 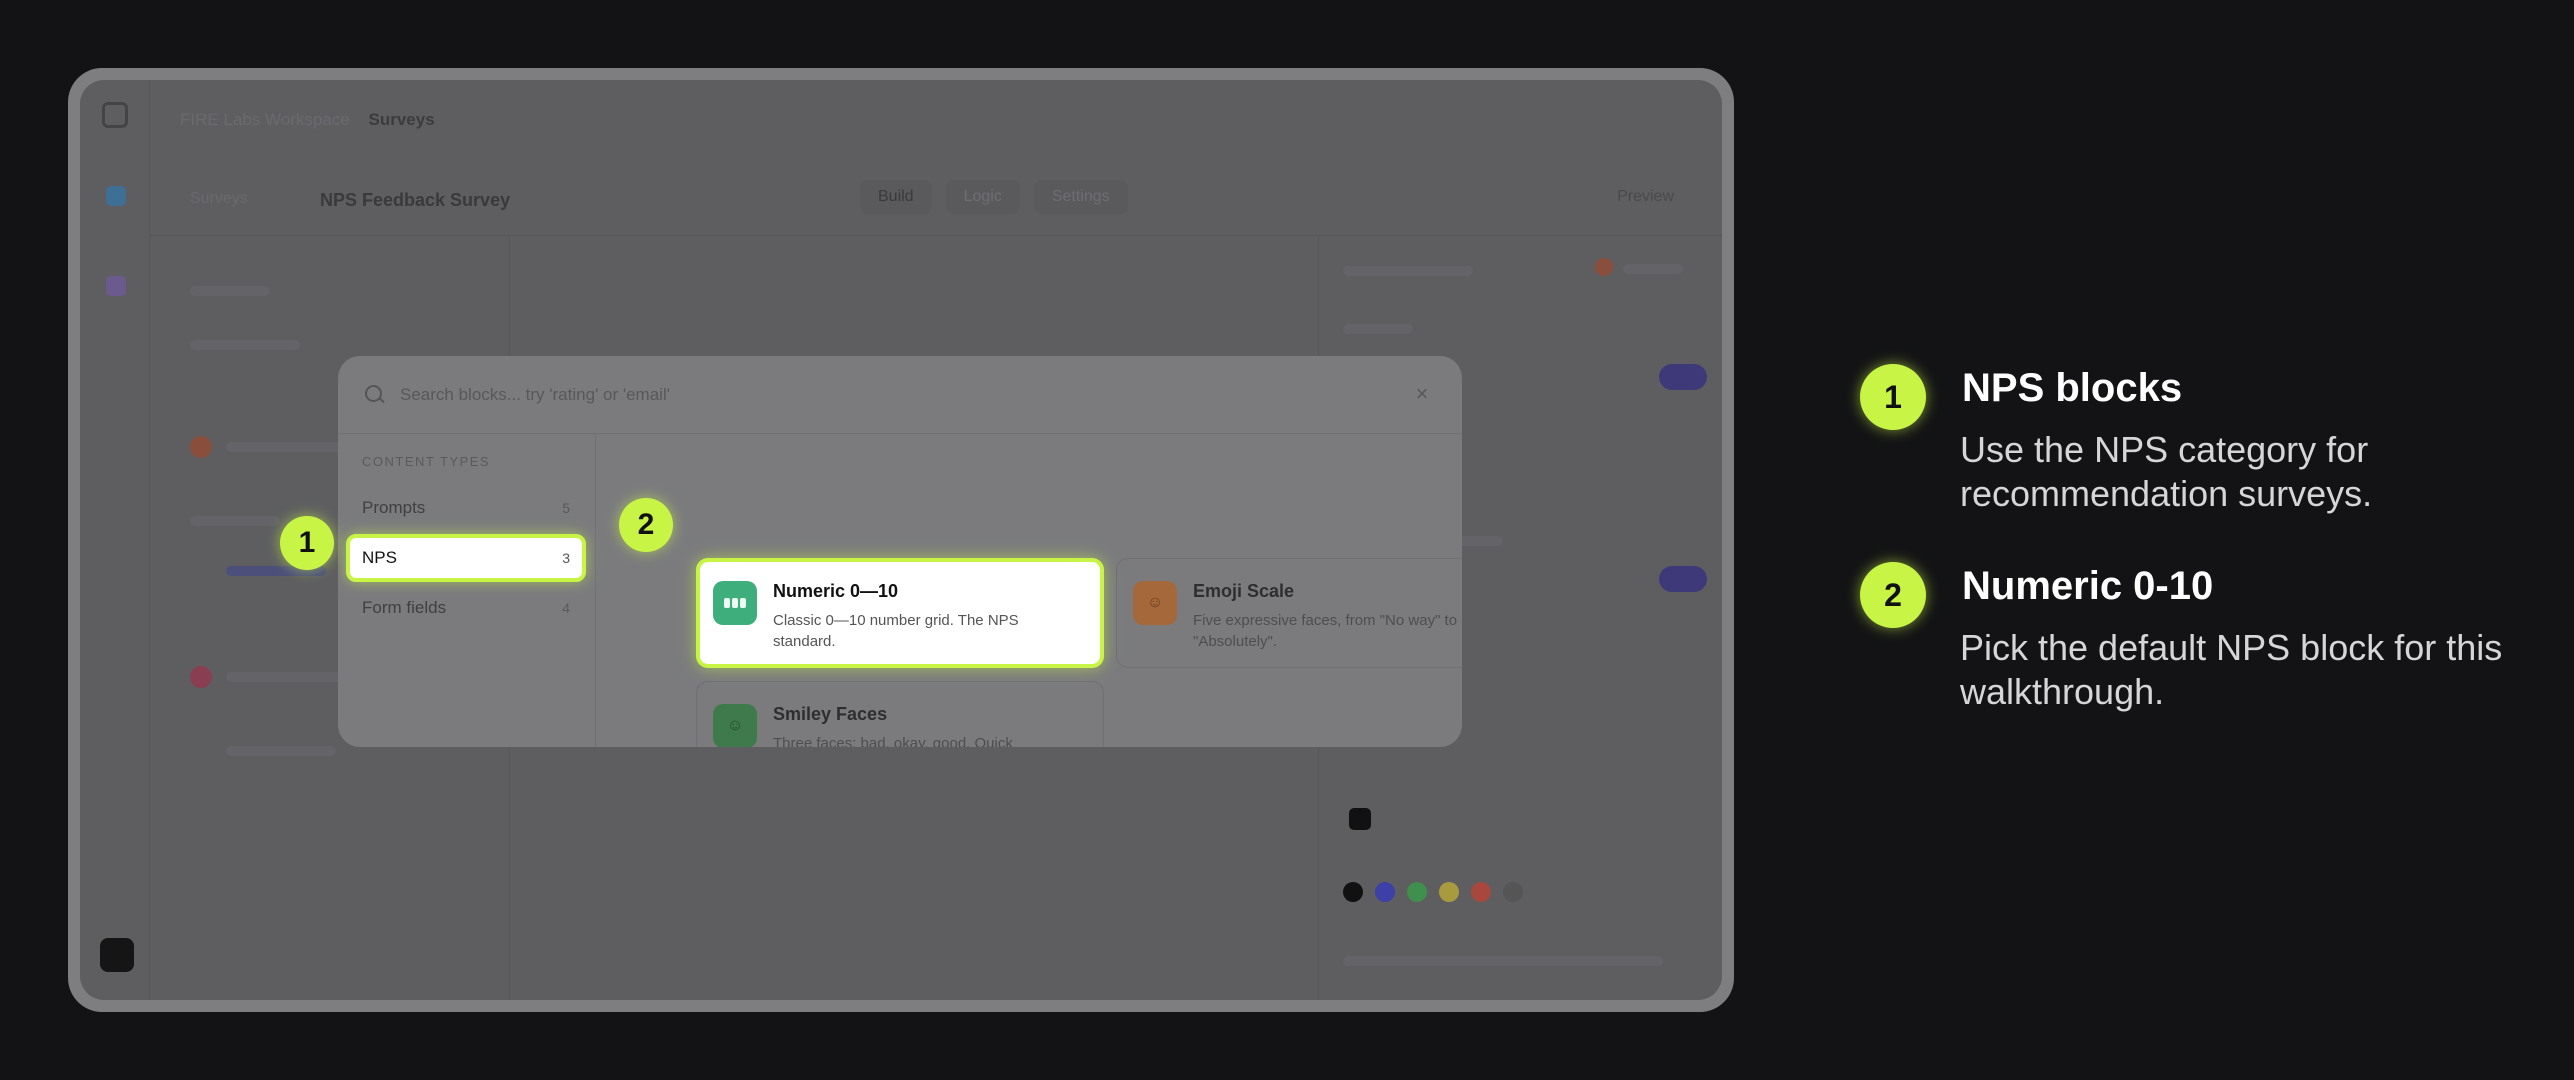 What do you see at coordinates (1449, 892) in the screenshot?
I see `swatch-yellow` at bounding box center [1449, 892].